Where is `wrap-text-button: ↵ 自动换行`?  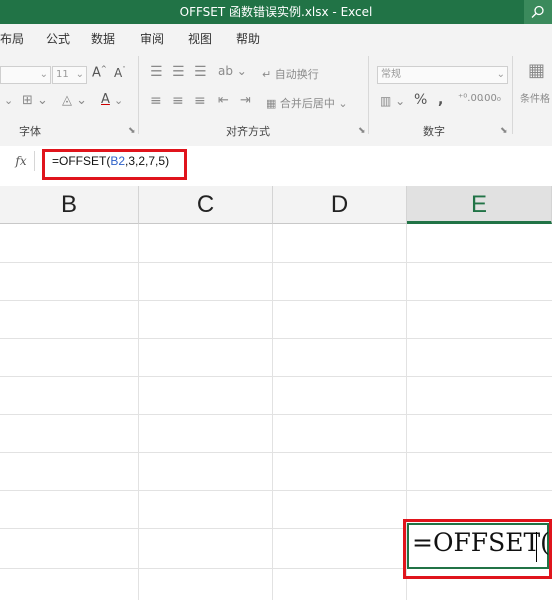
wrap-text-button: ↵ 自动换行 is located at coordinates (290, 74).